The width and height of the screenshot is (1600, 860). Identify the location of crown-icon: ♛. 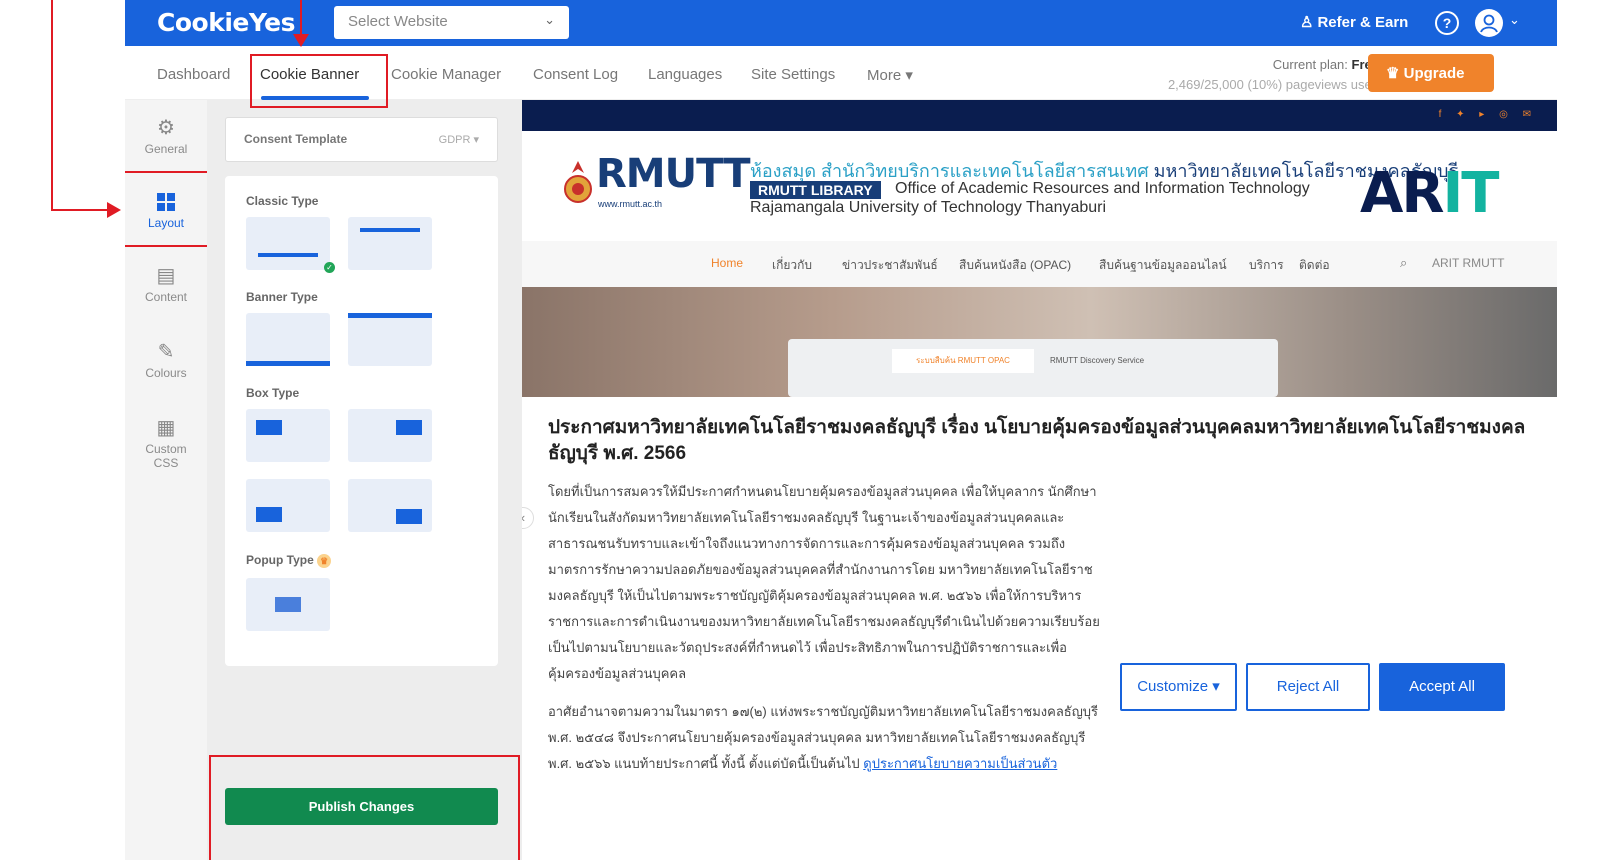
(1393, 73).